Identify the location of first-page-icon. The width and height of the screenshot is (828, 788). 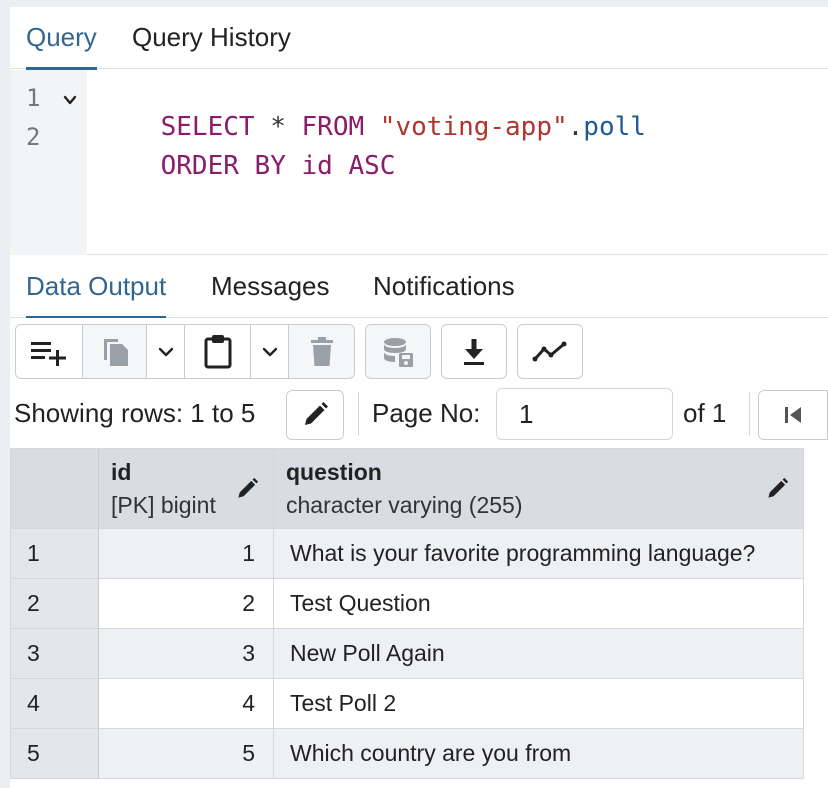
(793, 415).